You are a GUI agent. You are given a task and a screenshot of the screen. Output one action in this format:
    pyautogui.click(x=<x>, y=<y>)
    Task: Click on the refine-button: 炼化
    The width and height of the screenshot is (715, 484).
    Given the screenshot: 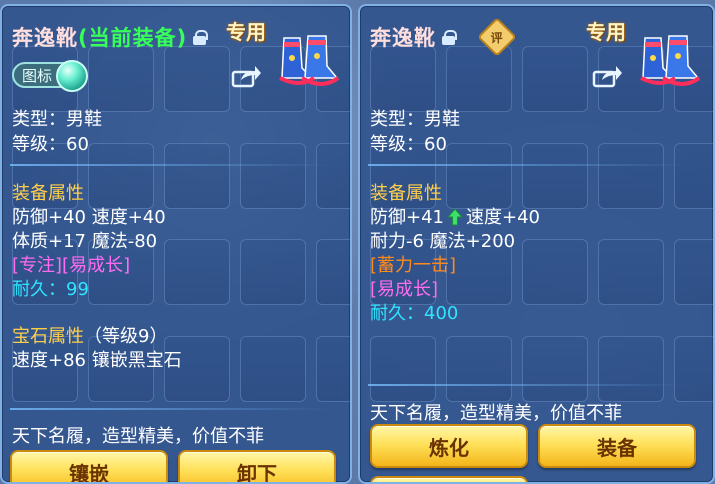 What is the action you would take?
    pyautogui.click(x=449, y=446)
    